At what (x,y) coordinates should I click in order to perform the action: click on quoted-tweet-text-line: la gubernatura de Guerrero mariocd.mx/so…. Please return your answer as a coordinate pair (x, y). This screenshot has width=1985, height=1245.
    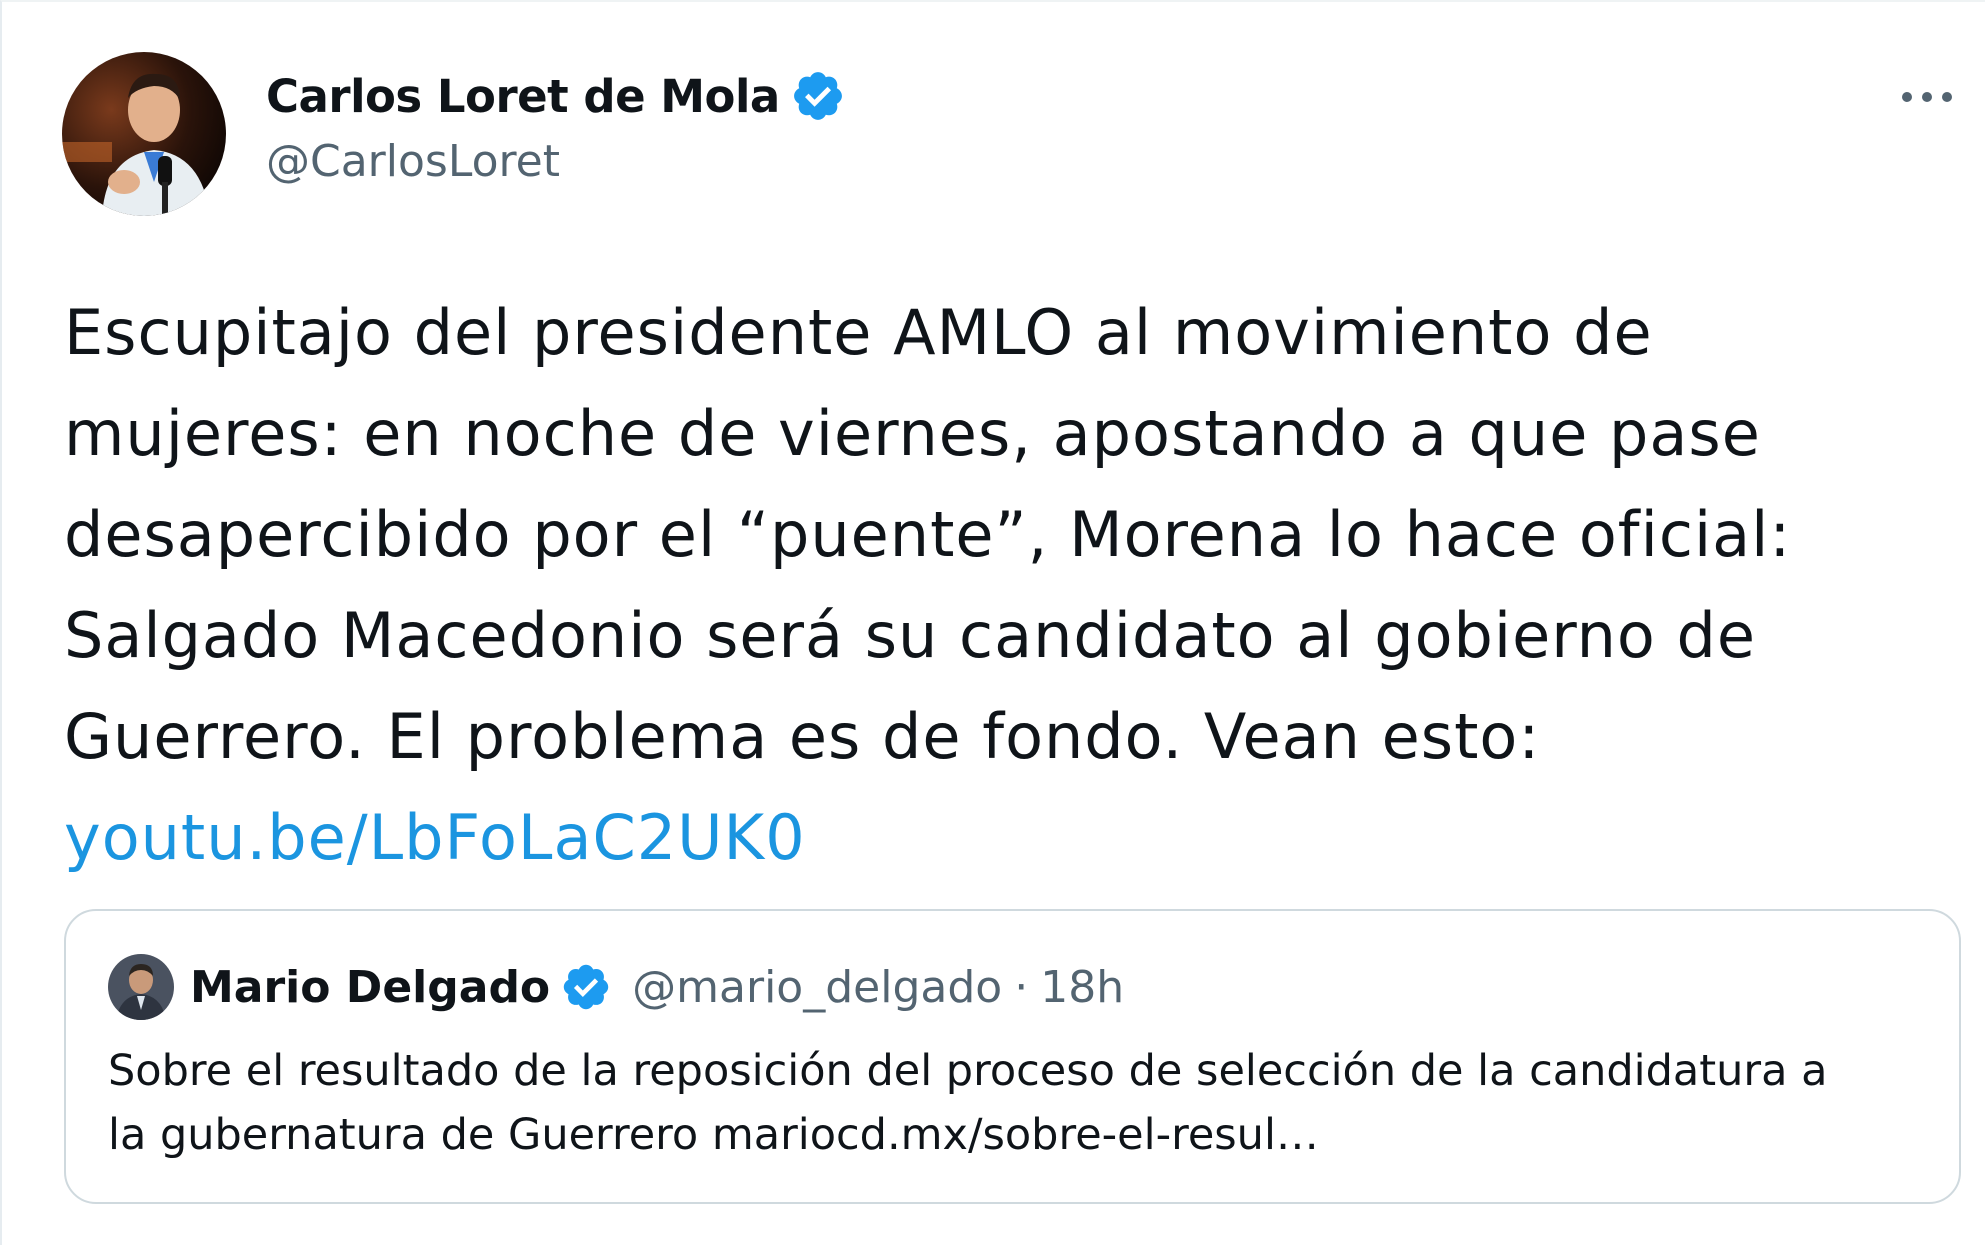
    Looking at the image, I should click on (713, 1135).